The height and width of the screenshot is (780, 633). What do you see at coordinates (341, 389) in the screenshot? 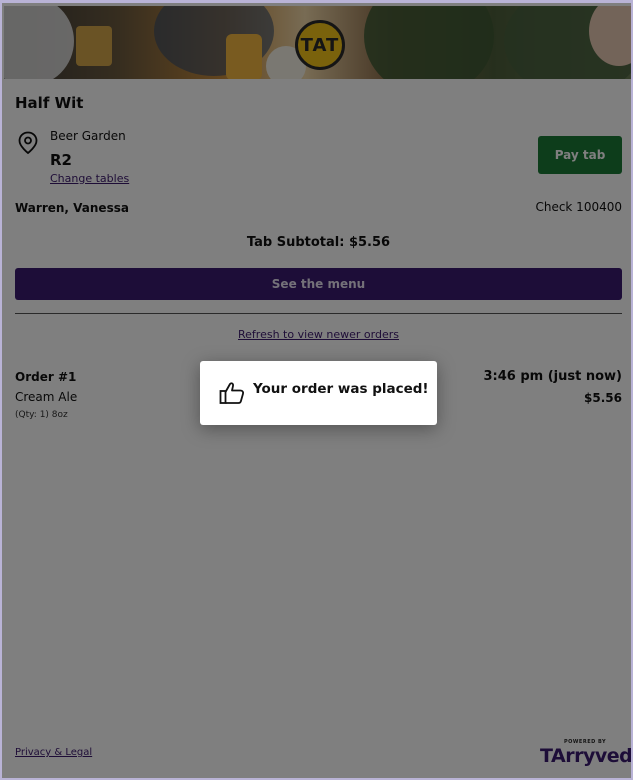
I see `toast-message: Your order was placed!` at bounding box center [341, 389].